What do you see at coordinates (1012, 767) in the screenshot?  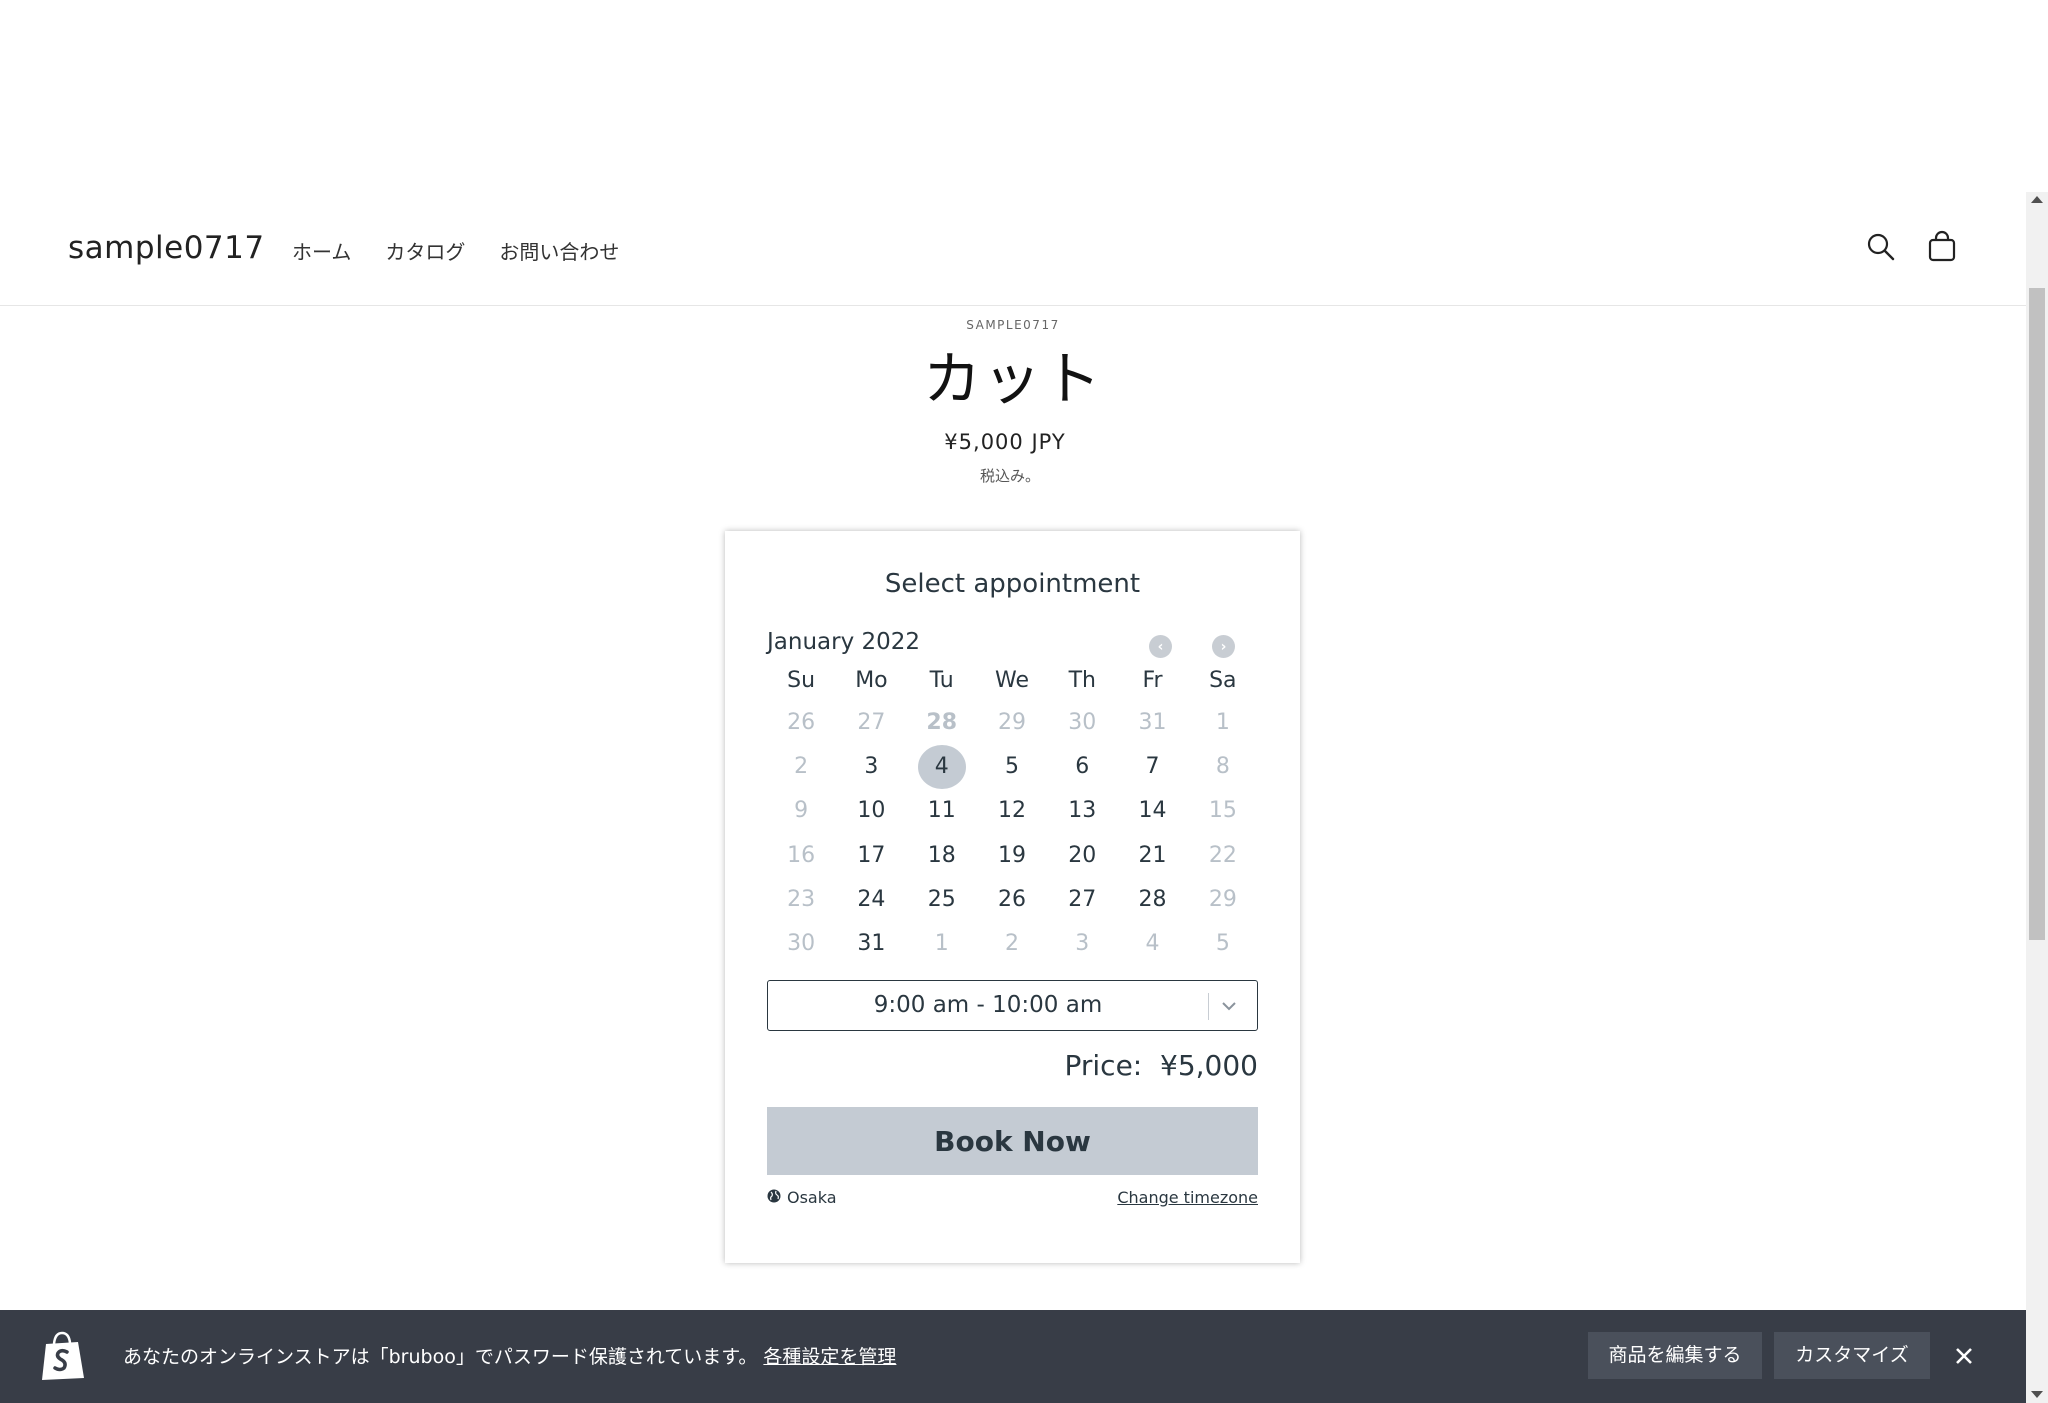 I see `calendar-day: 5` at bounding box center [1012, 767].